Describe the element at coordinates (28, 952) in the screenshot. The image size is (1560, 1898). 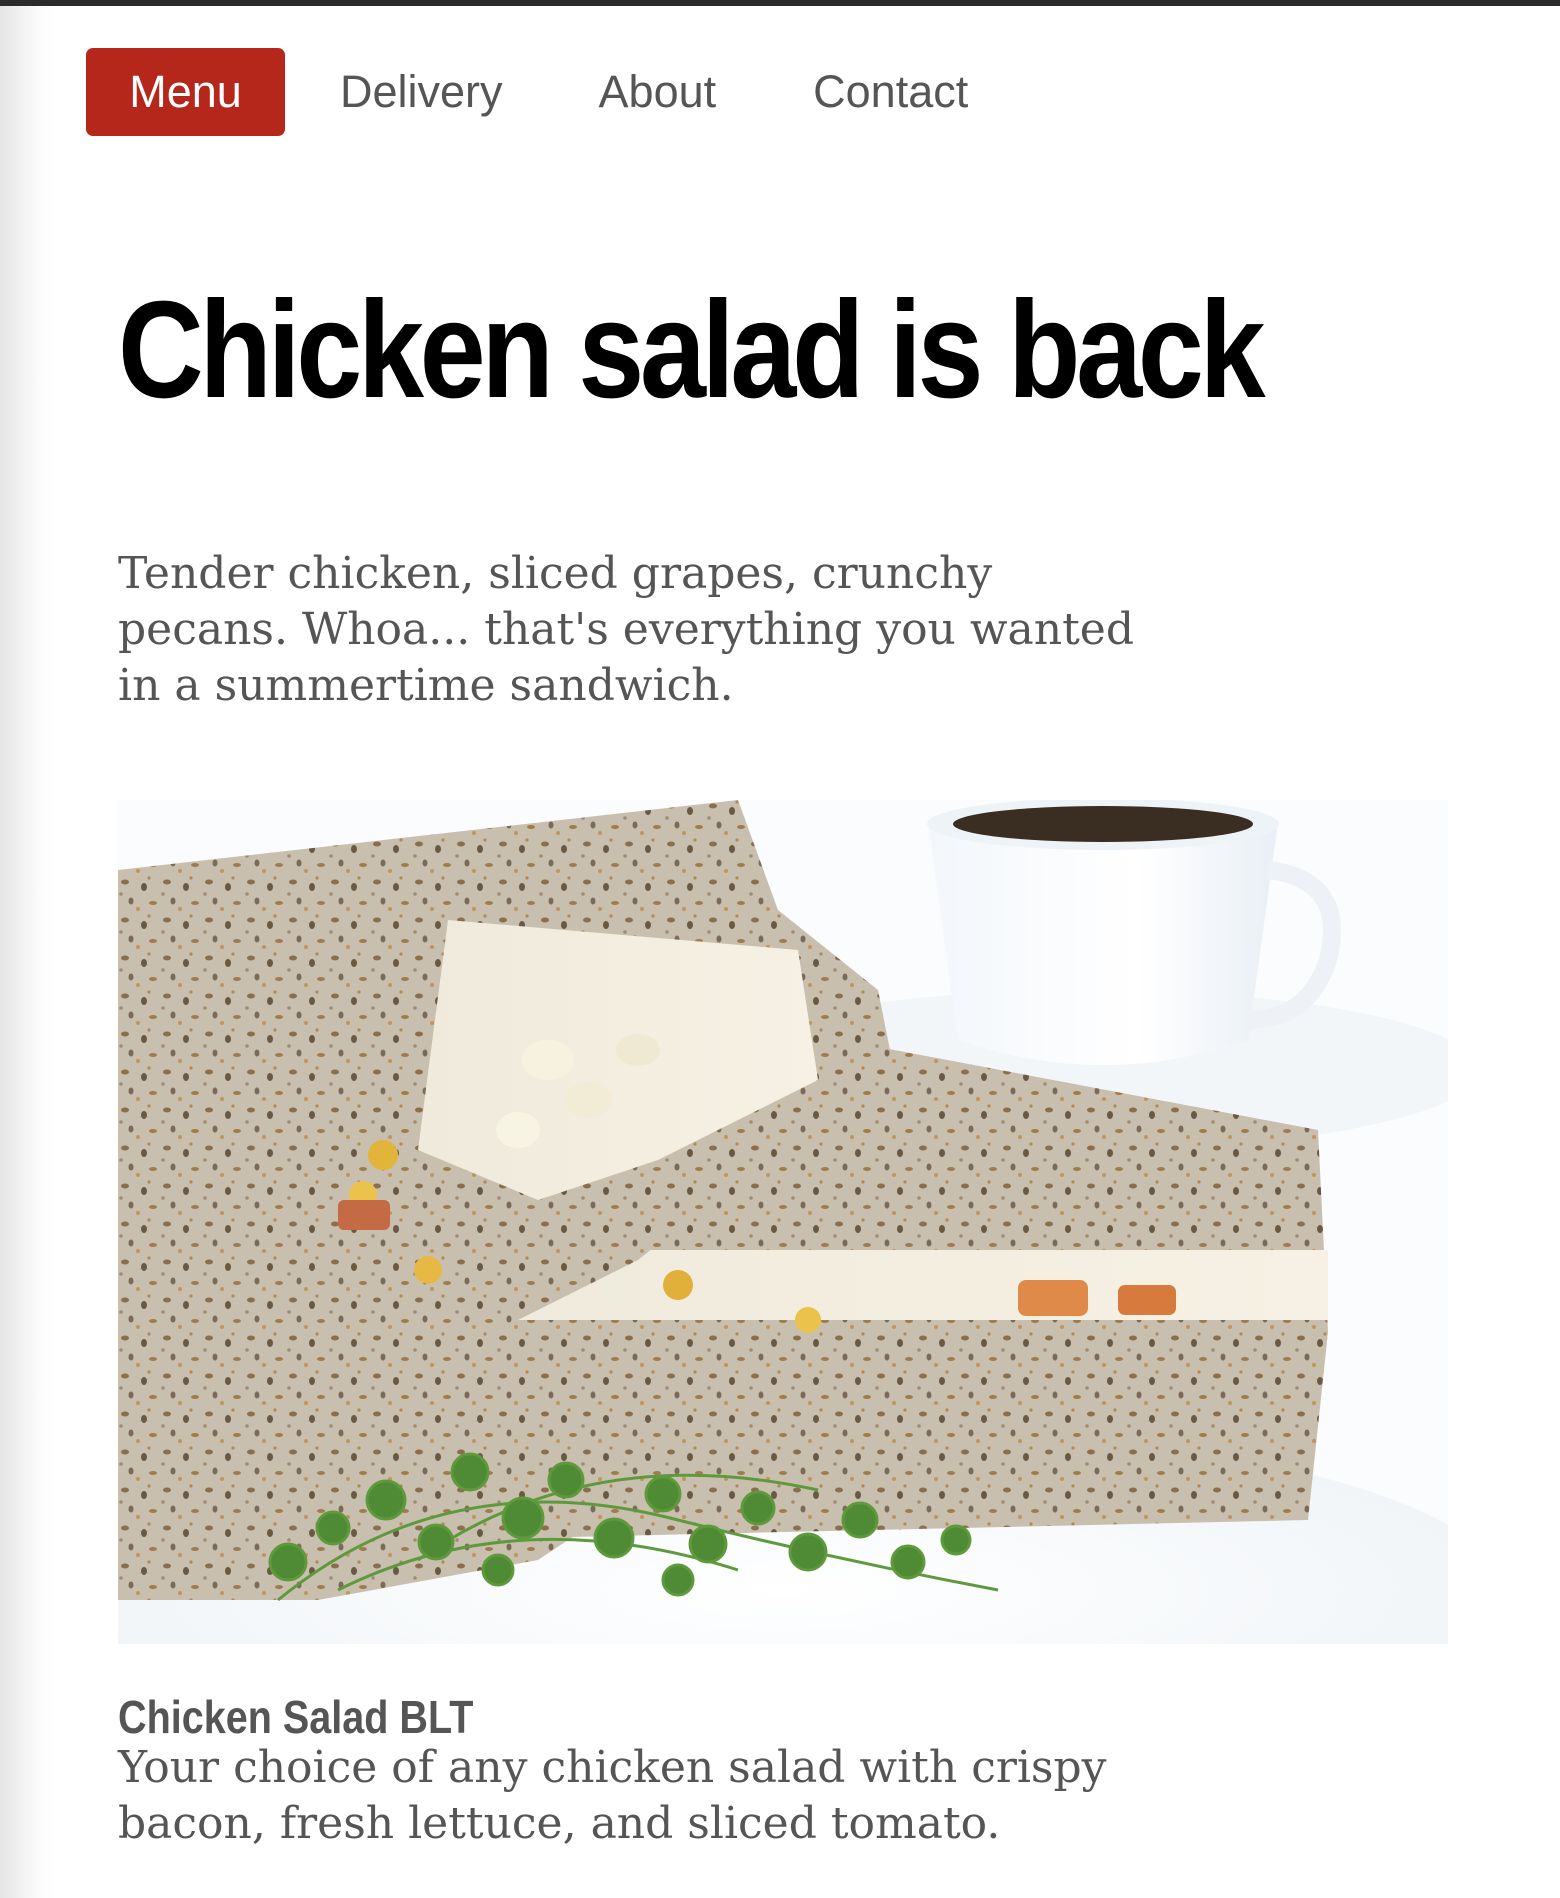
I see `window-left-shadow` at that location.